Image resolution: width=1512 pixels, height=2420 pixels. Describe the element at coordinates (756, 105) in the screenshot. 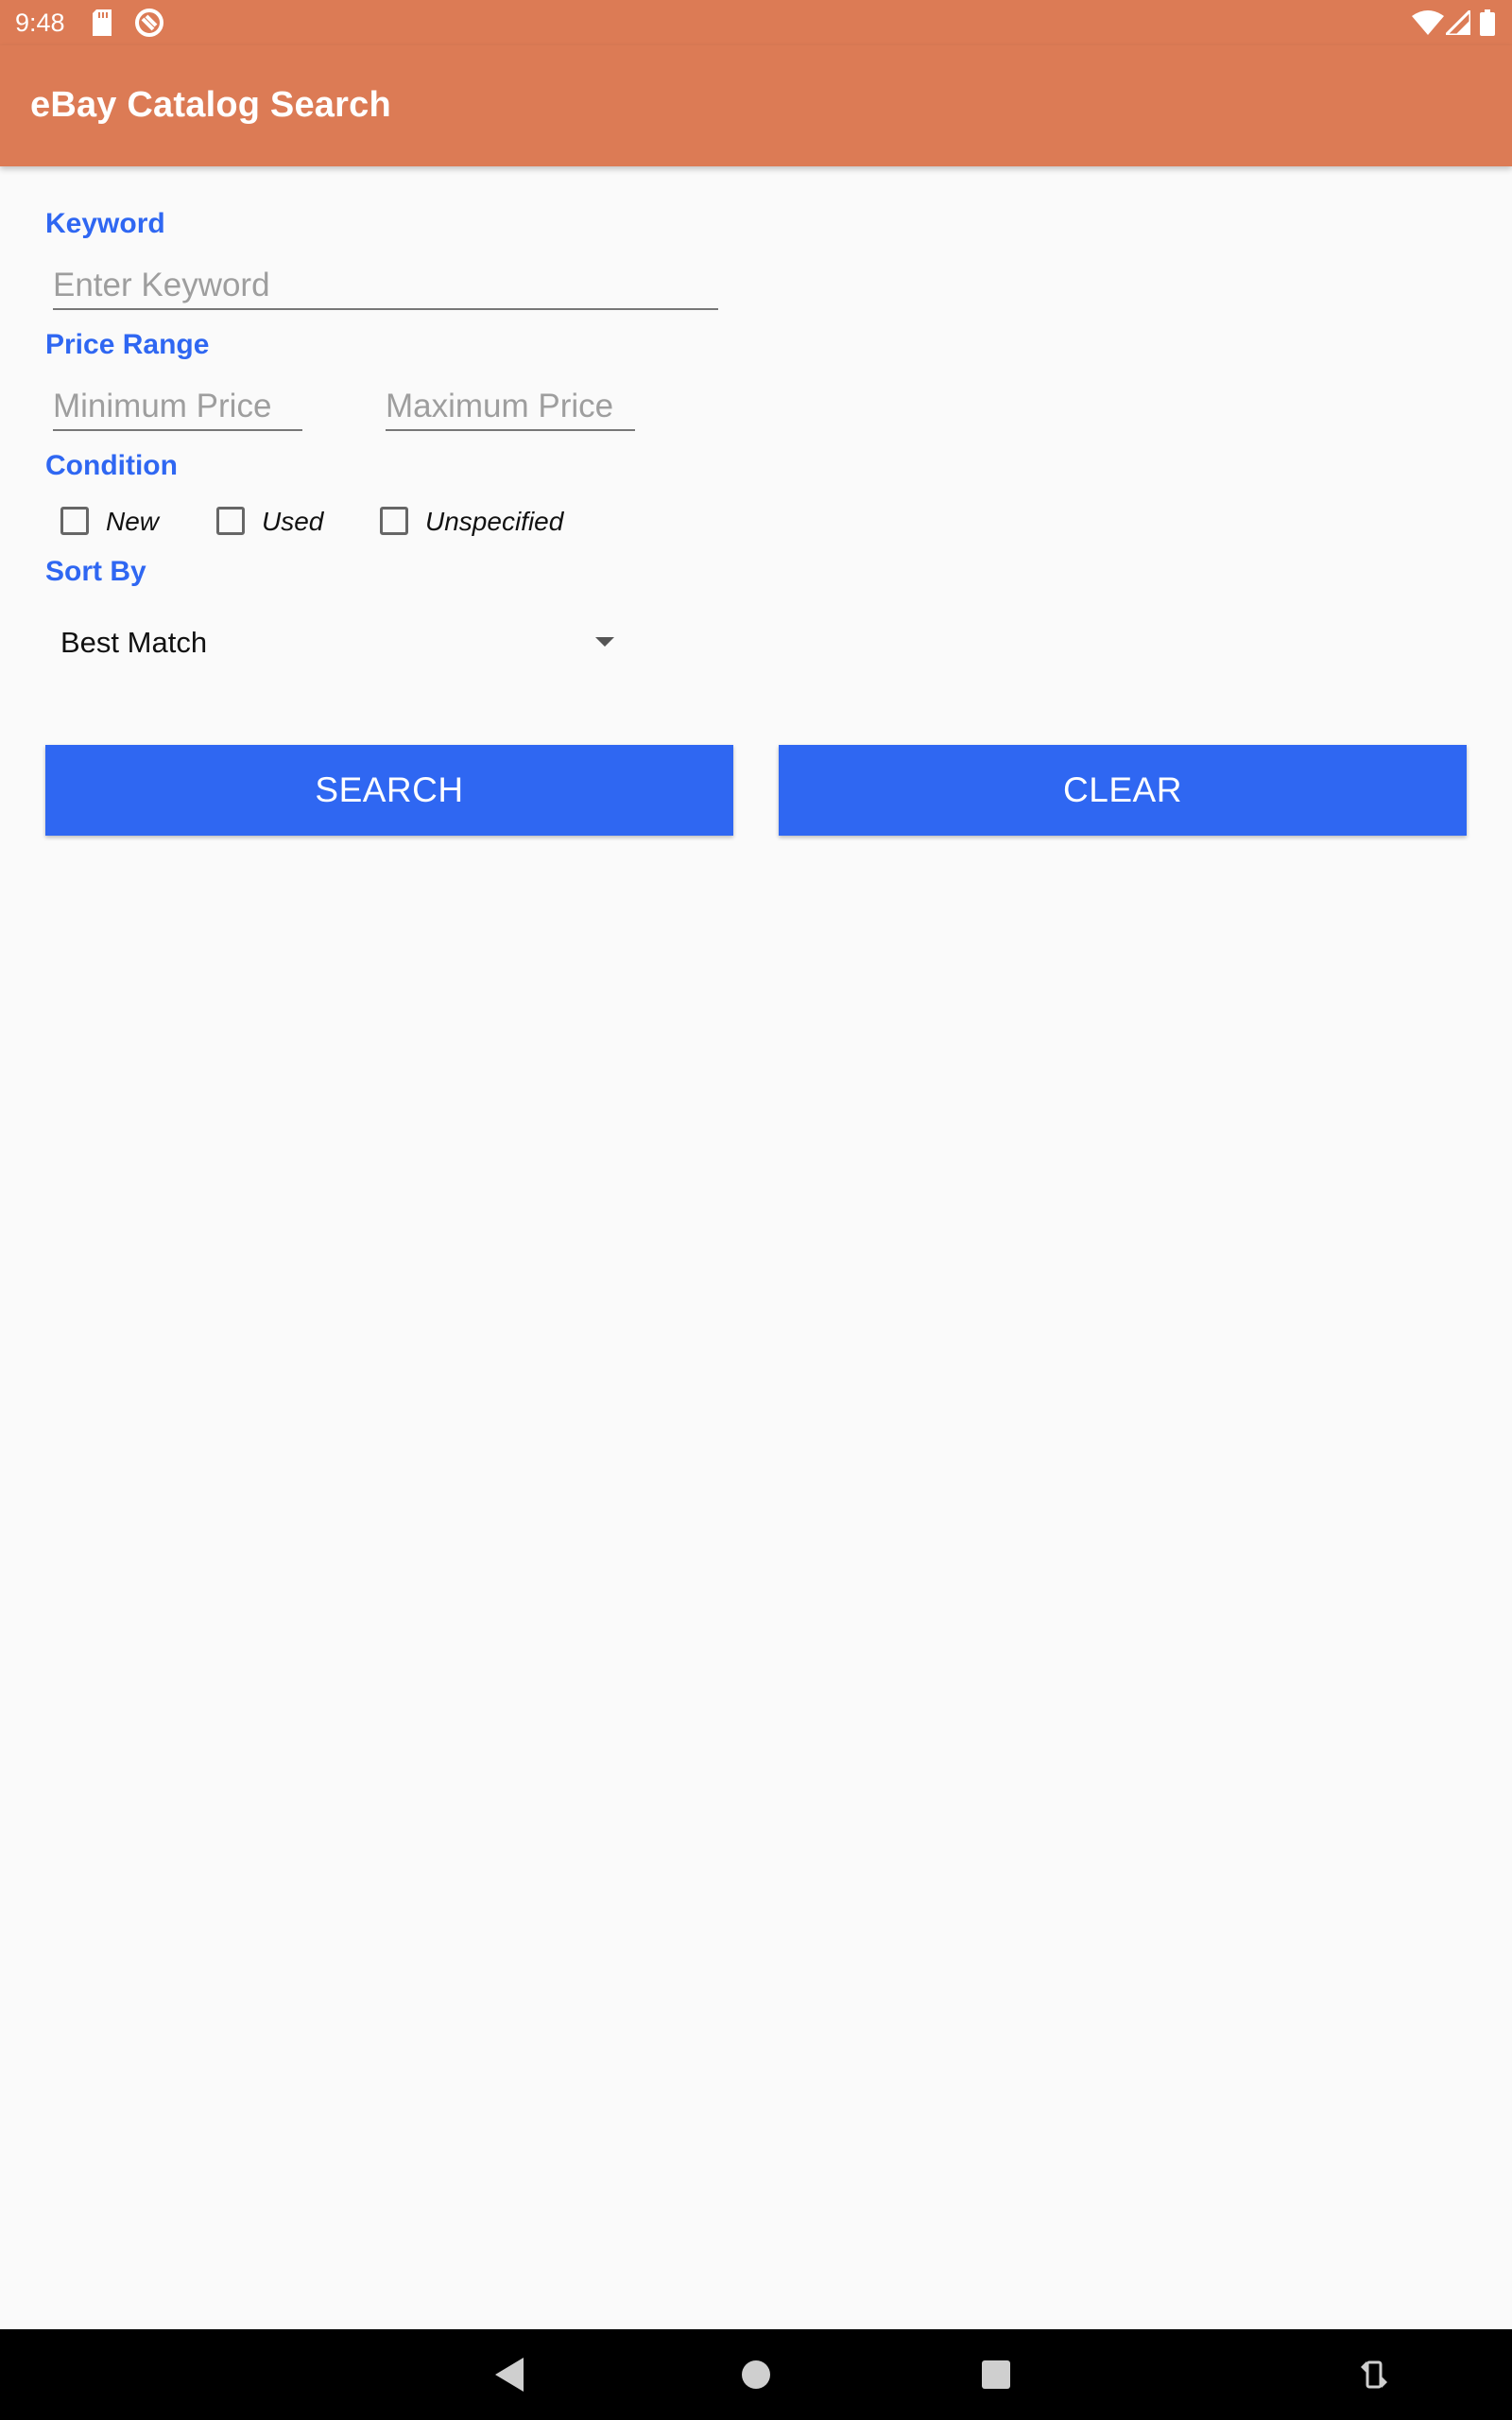

I see `app-bar: eBay Catalog Search` at that location.